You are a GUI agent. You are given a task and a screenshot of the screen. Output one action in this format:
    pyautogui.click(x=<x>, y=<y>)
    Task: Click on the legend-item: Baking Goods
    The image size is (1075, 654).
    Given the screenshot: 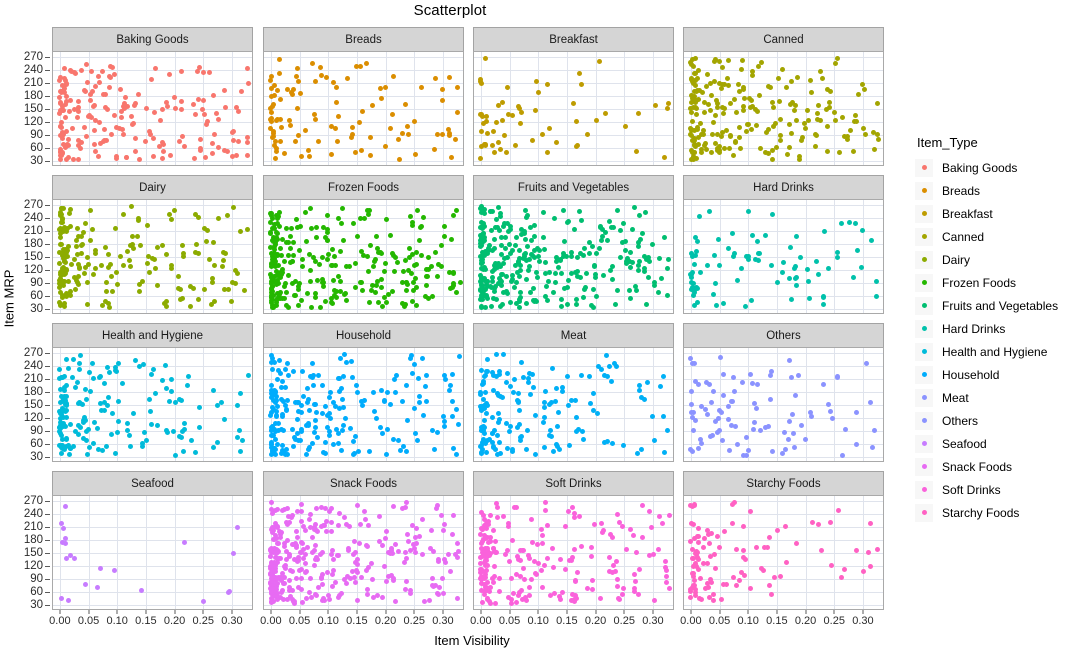 What is the action you would take?
    pyautogui.click(x=986, y=167)
    